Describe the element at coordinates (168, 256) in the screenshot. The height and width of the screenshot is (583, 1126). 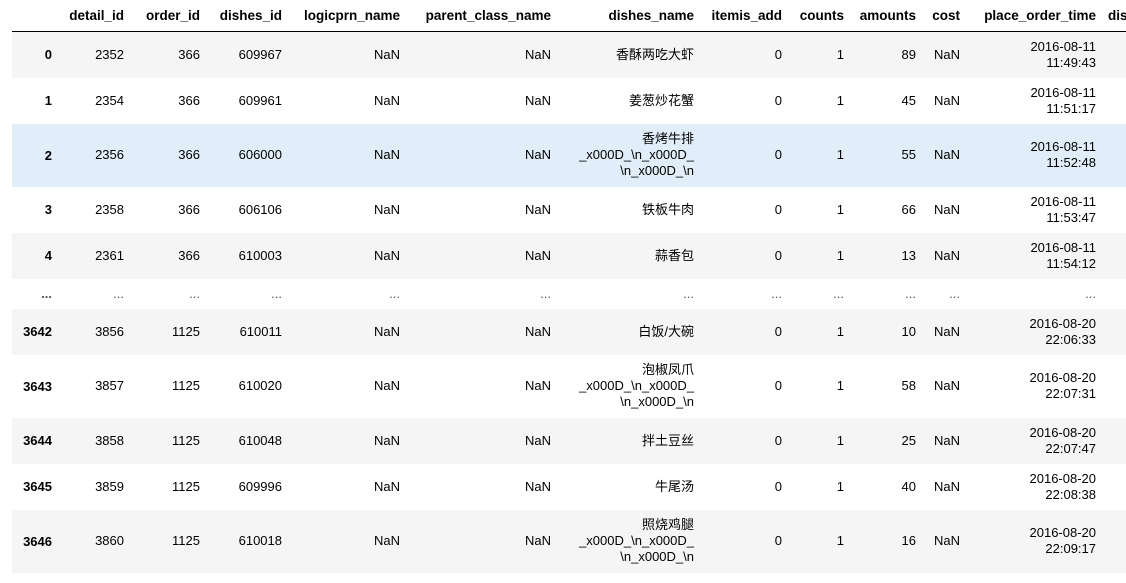
I see `table-cell: 366` at that location.